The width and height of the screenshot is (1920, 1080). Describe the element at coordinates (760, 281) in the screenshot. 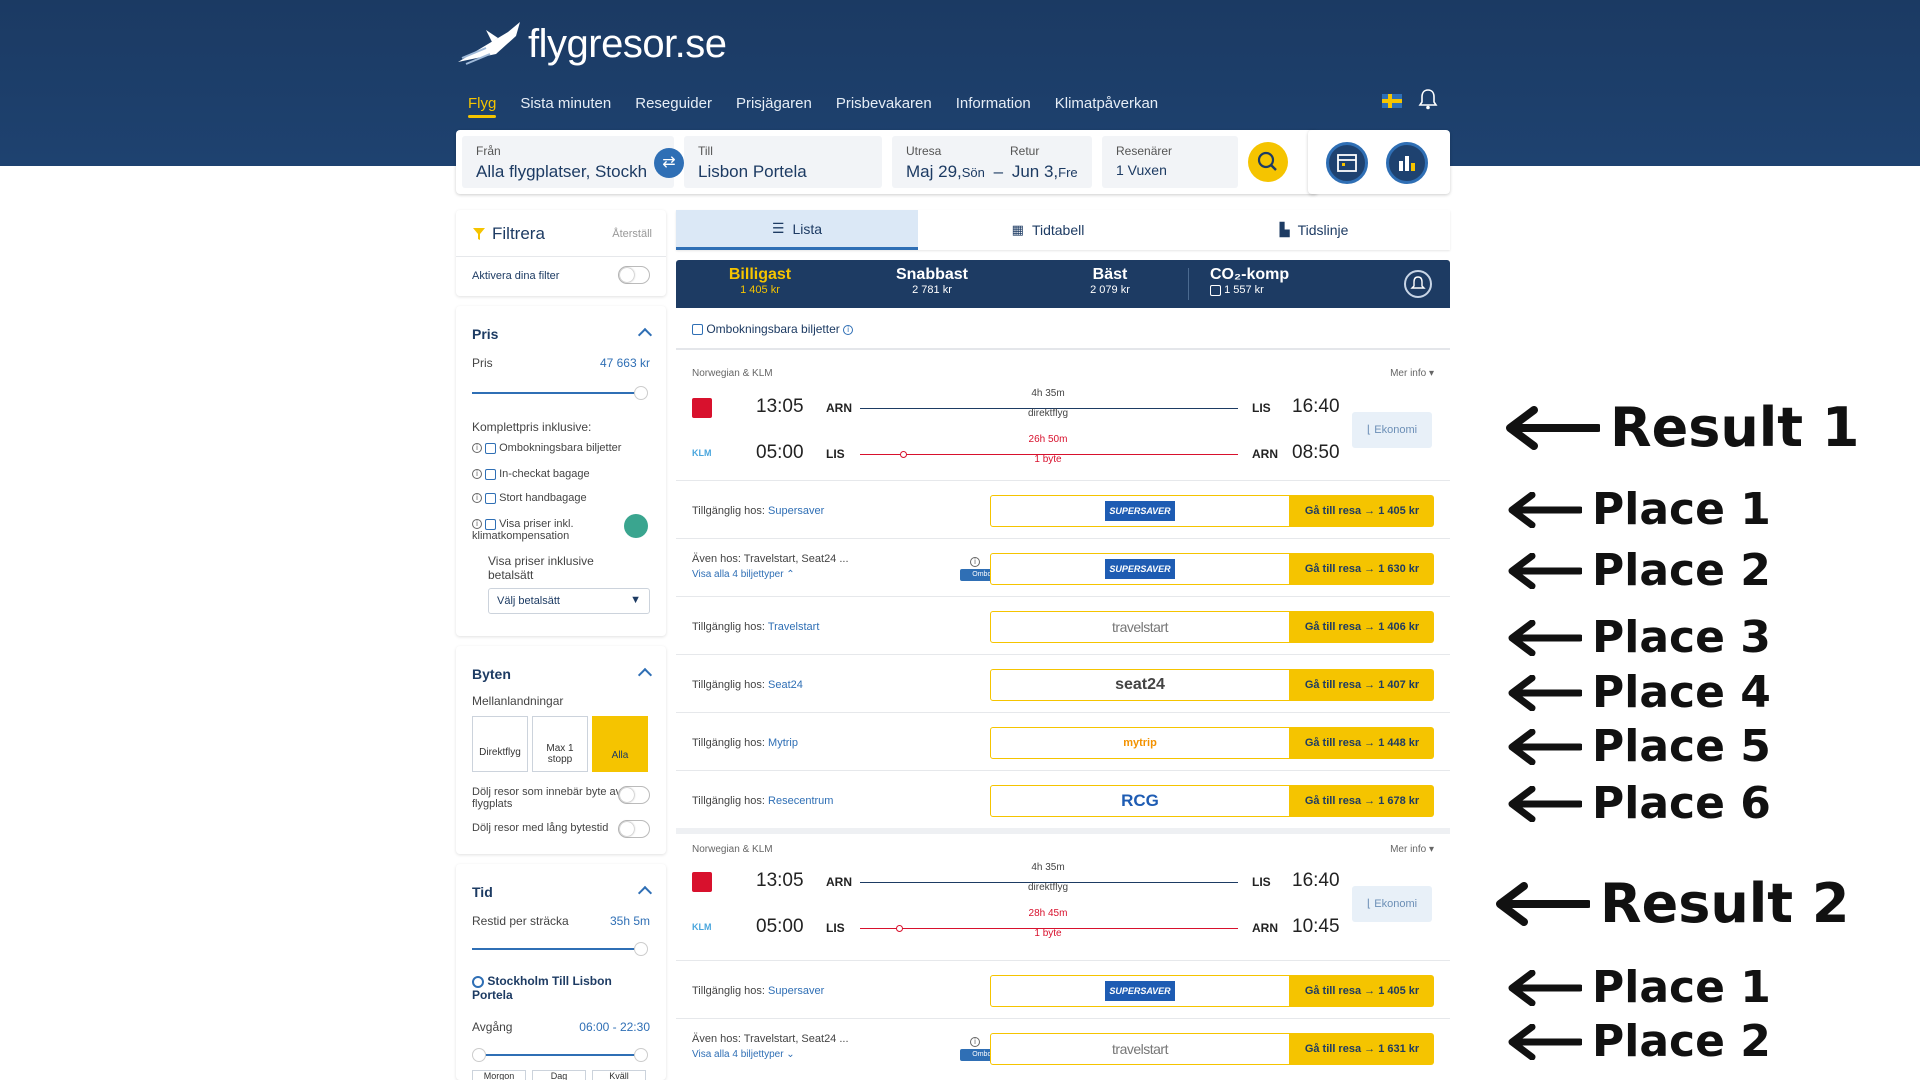

I see `sort-cheapest: Billigast 1 405 kr` at that location.